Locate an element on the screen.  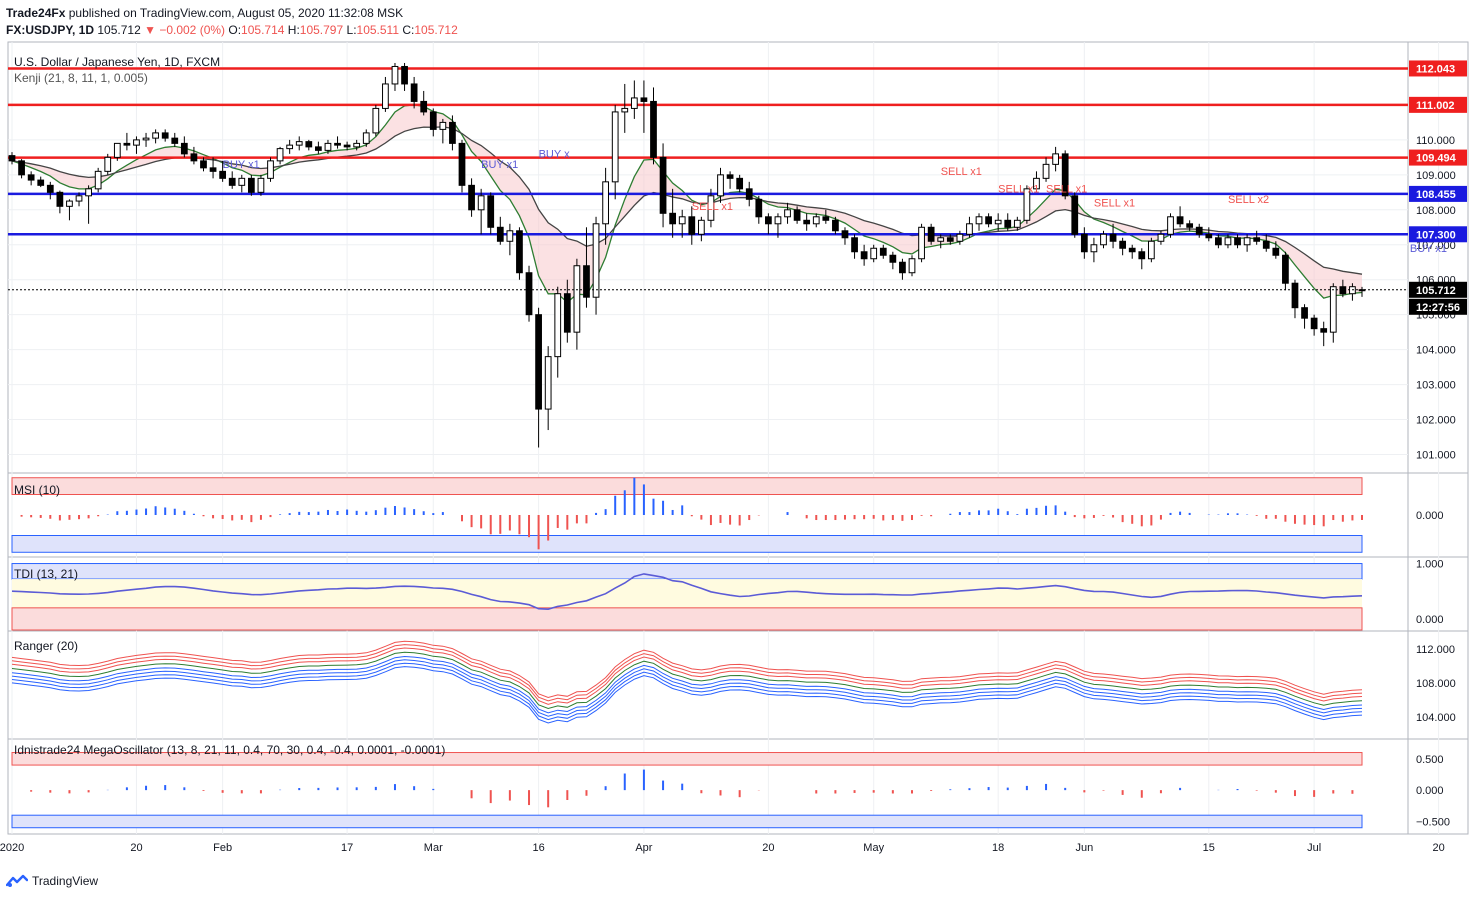
ranger-band-line is located at coordinates (687, 695).